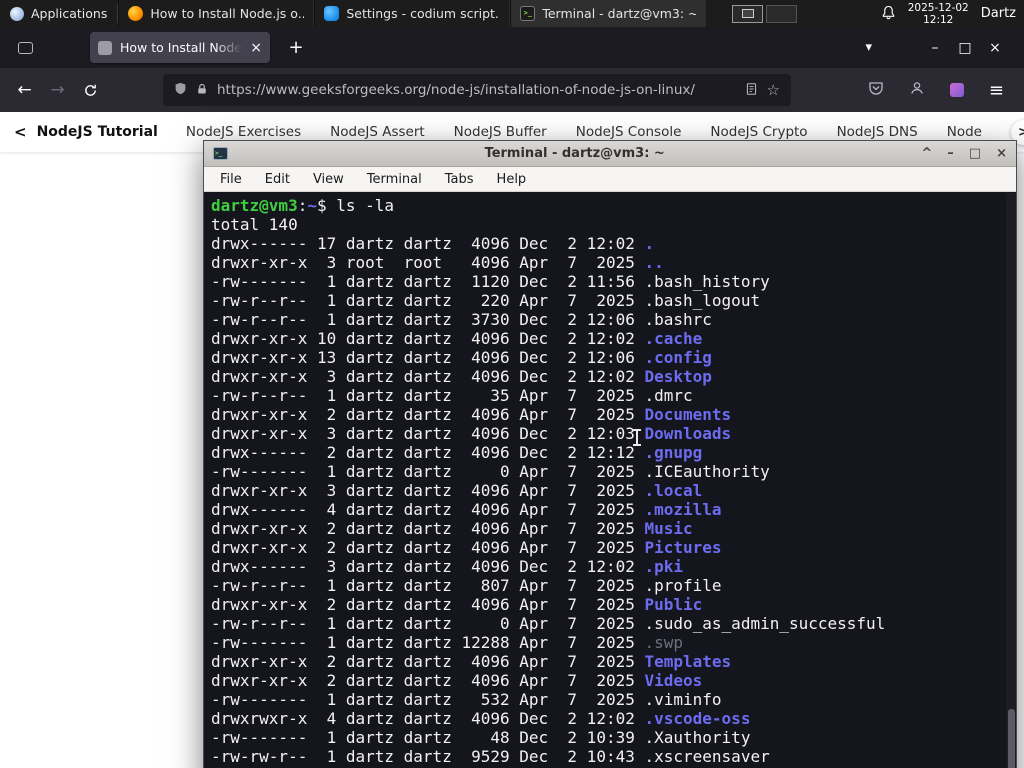  What do you see at coordinates (428, 680) in the screenshot?
I see `file-meta: drwxr-xr-x 2 dartz dartz 4096 Apr 7 2025` at bounding box center [428, 680].